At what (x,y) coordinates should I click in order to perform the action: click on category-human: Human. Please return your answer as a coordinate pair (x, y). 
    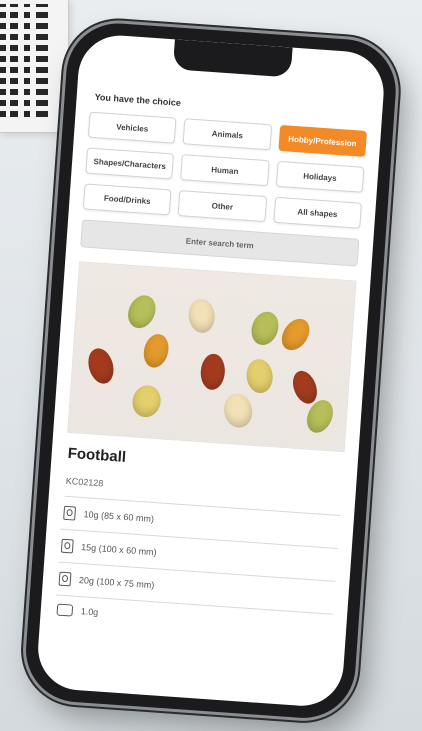
    Looking at the image, I should click on (225, 170).